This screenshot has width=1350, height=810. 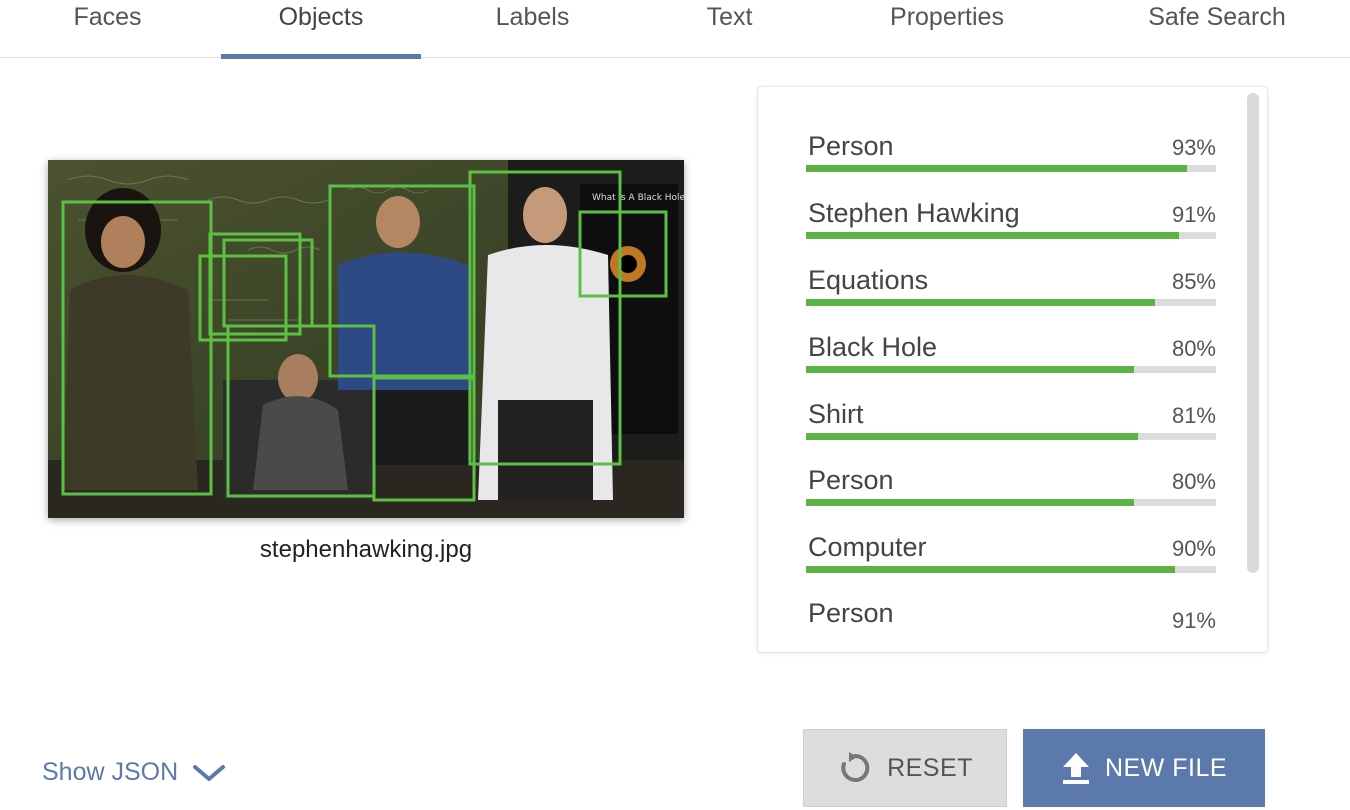 I want to click on new-file-label: NEW FILE, so click(x=1166, y=767).